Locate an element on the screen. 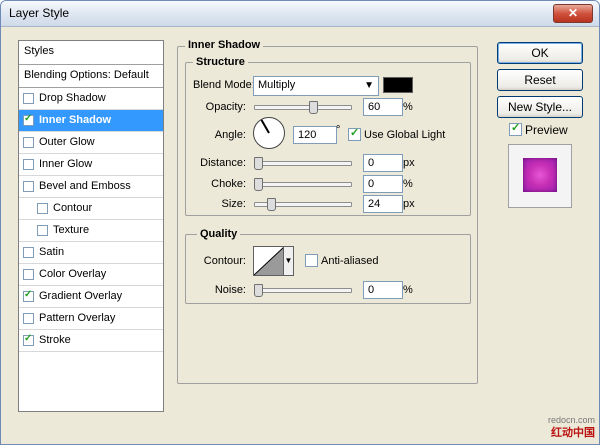 This screenshot has height=445, width=600. opacity-unit: % is located at coordinates (408, 107).